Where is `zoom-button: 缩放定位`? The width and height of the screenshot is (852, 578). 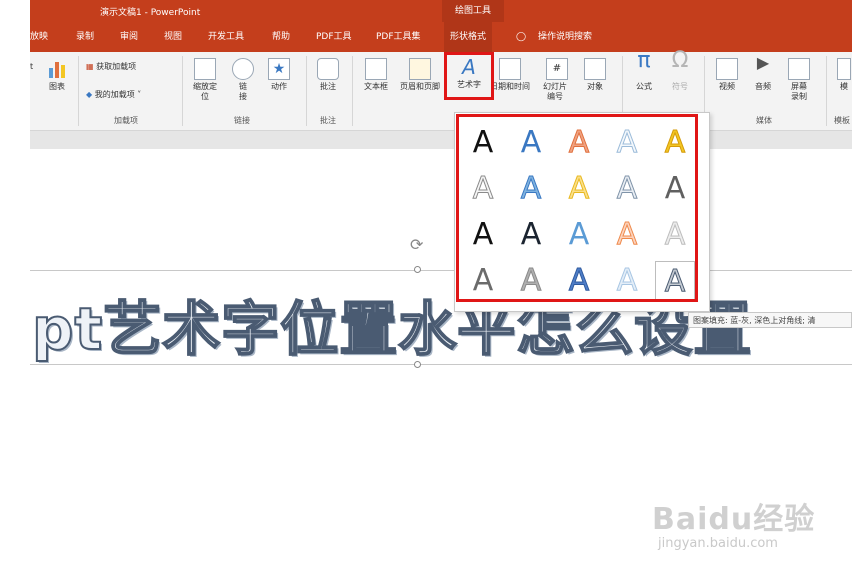
zoom-button: 缩放定位 is located at coordinates (205, 80).